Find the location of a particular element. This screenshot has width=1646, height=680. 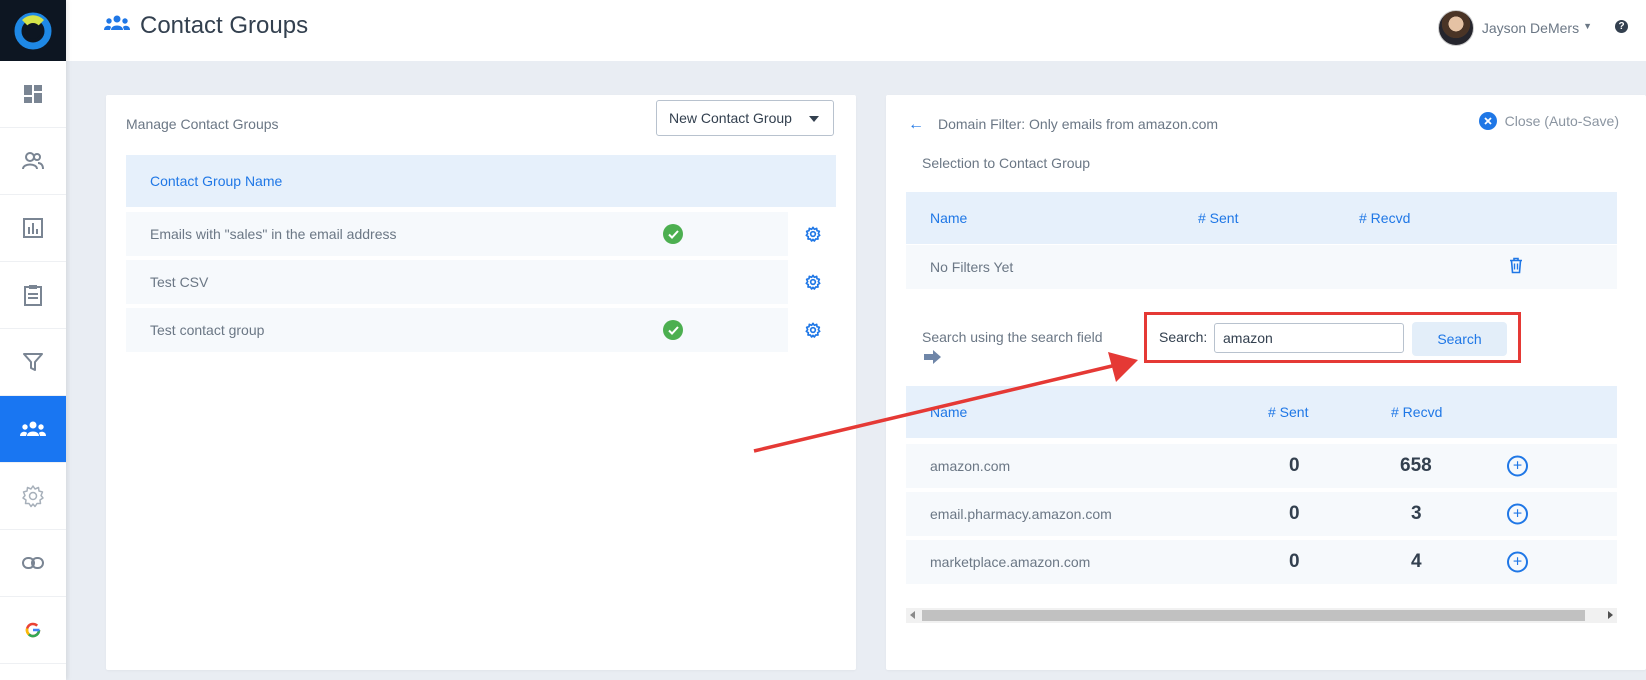

recvd-count: 4 is located at coordinates (1416, 561).